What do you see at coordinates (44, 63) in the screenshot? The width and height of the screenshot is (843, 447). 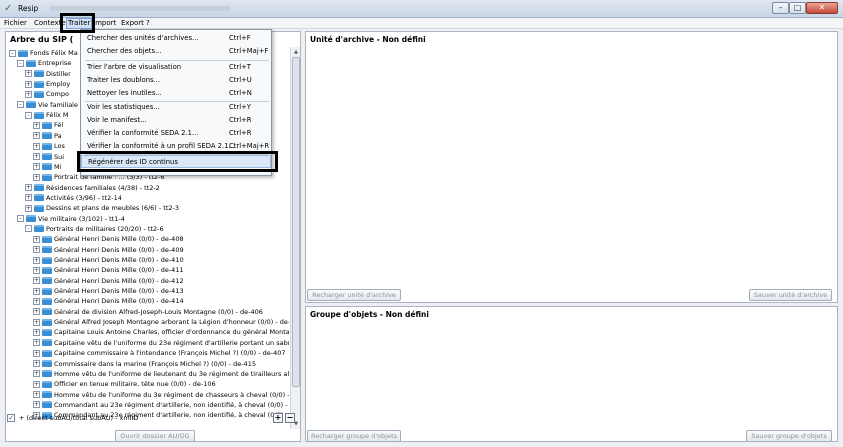 I see `tree-node: - Entreprise` at bounding box center [44, 63].